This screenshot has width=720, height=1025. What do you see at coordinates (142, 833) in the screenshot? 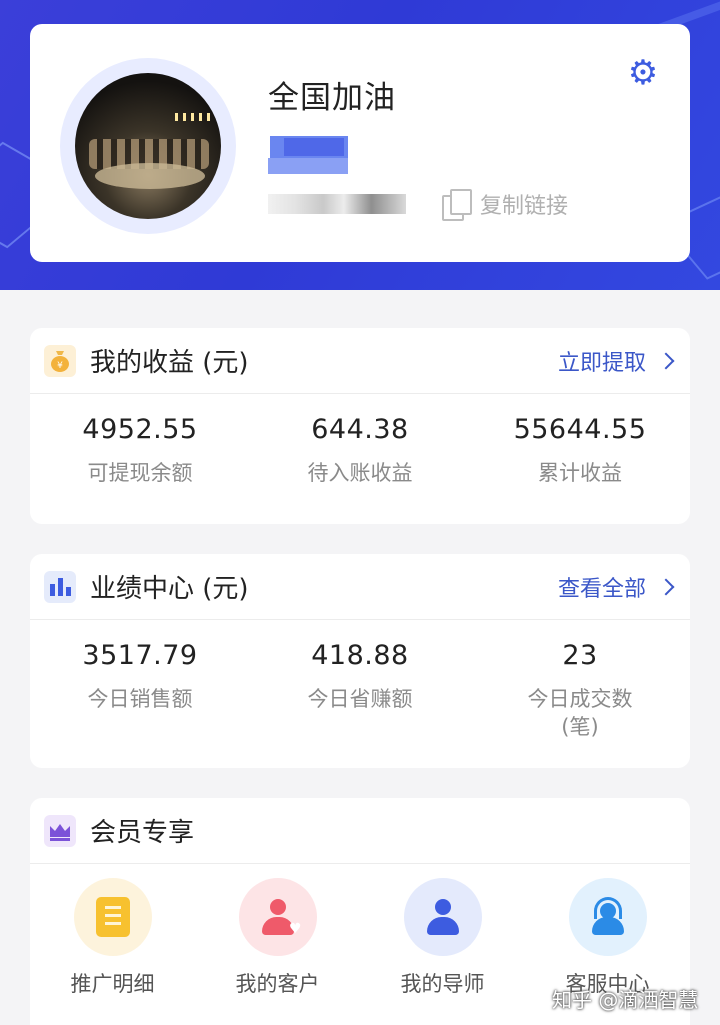
I see `membership-title: 会员专享` at bounding box center [142, 833].